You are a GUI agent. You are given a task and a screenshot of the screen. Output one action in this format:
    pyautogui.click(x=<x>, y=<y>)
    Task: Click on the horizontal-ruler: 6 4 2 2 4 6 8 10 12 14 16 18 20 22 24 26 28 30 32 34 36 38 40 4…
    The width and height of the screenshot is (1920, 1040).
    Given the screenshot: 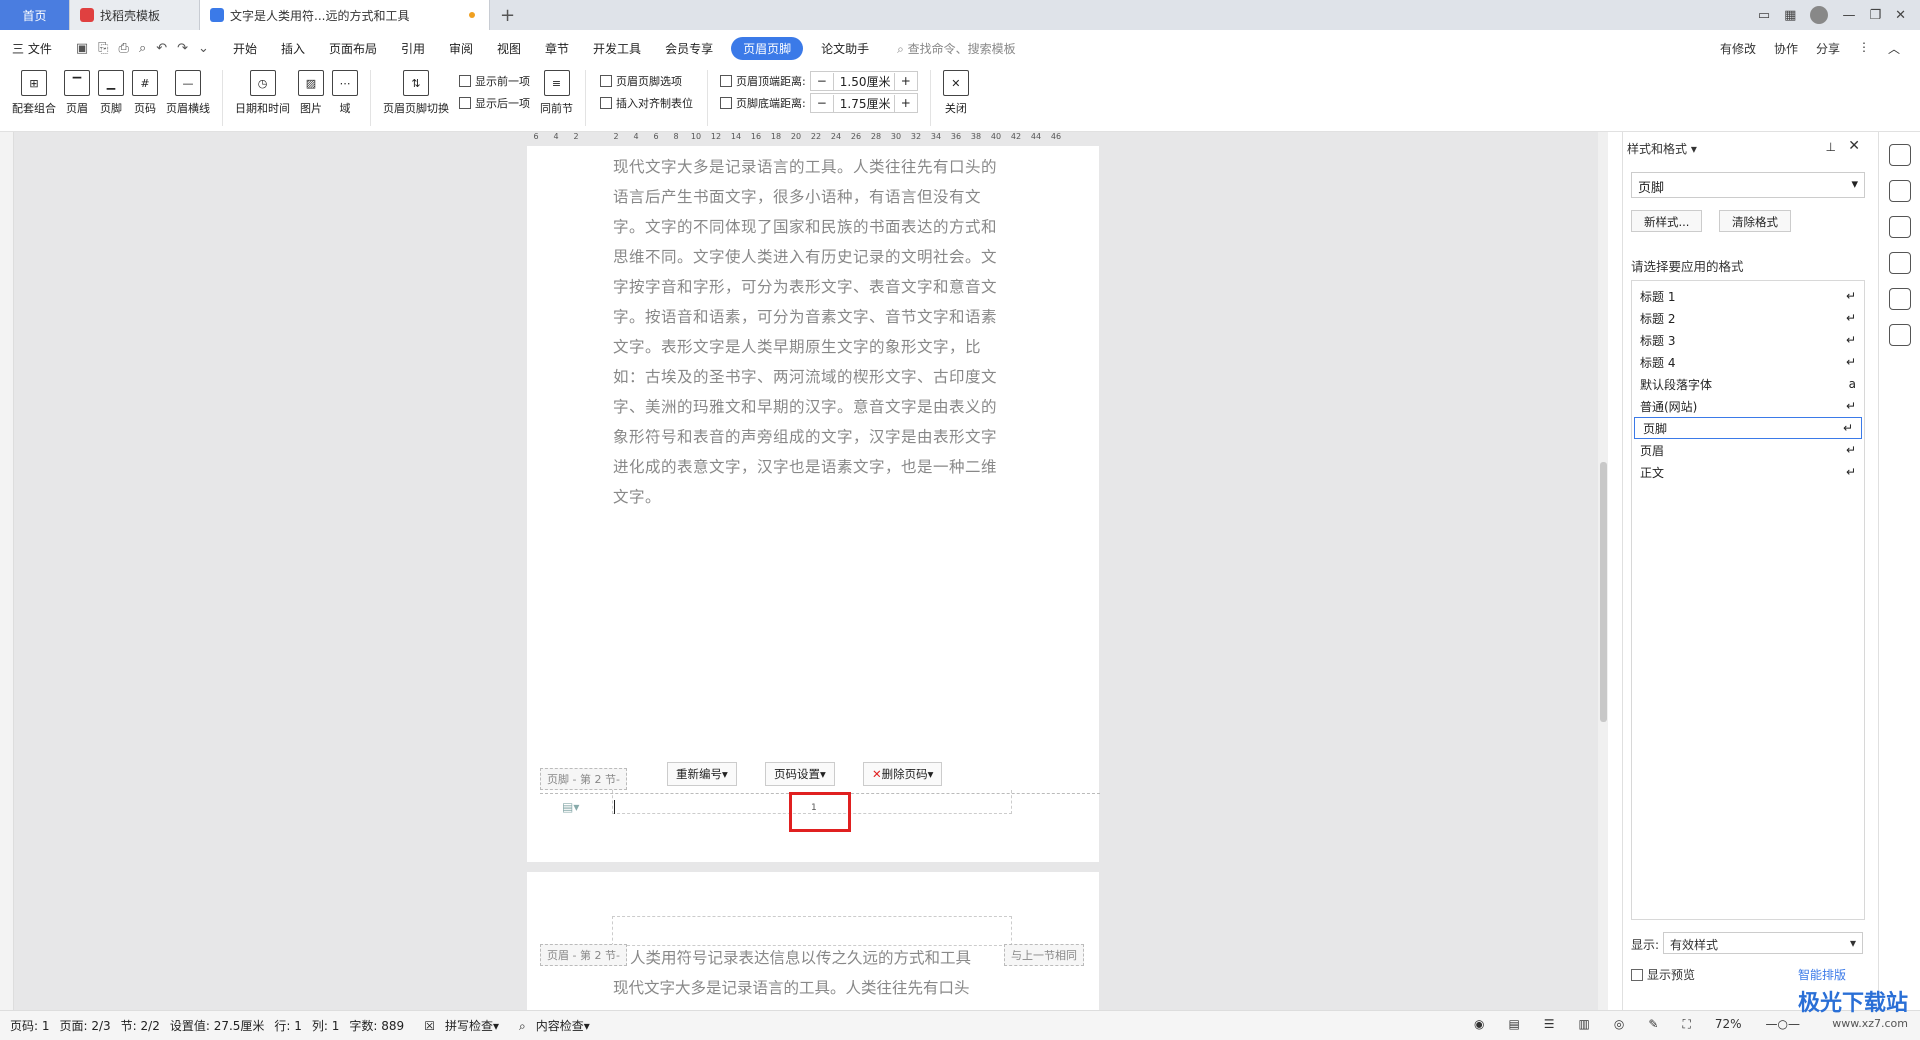 What is the action you would take?
    pyautogui.click(x=806, y=139)
    